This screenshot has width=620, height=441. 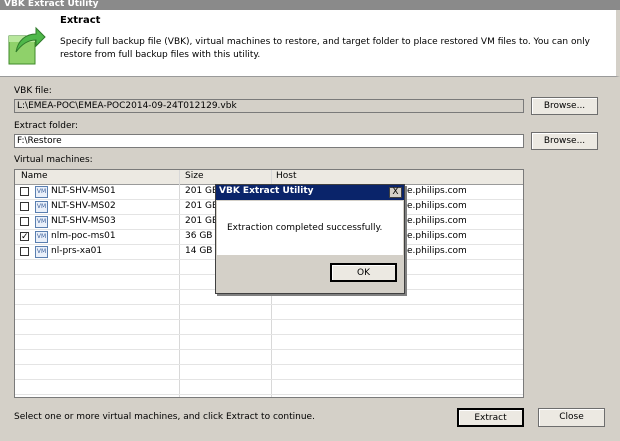 I want to click on vm-size: 14 GB, so click(x=199, y=251).